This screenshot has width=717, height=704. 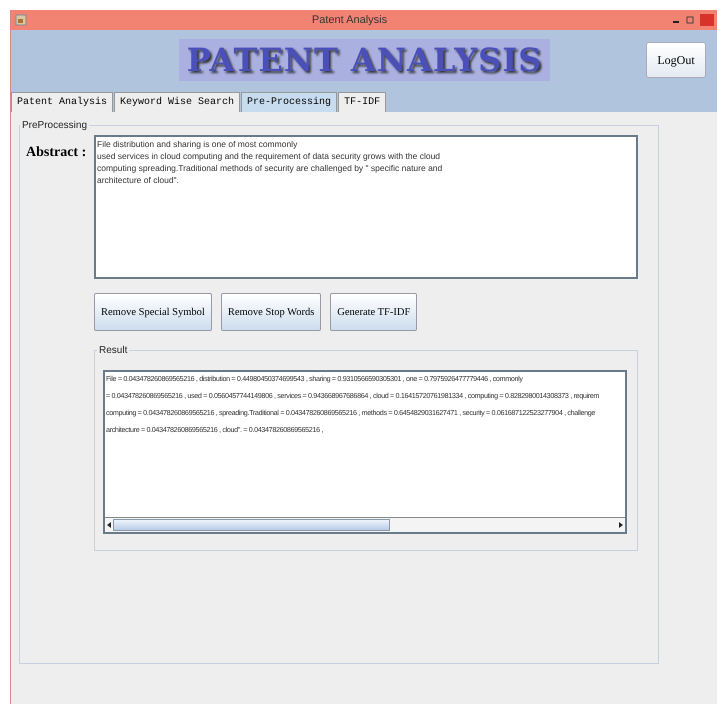 I want to click on action-button: Generate TF-IDF, so click(x=374, y=312).